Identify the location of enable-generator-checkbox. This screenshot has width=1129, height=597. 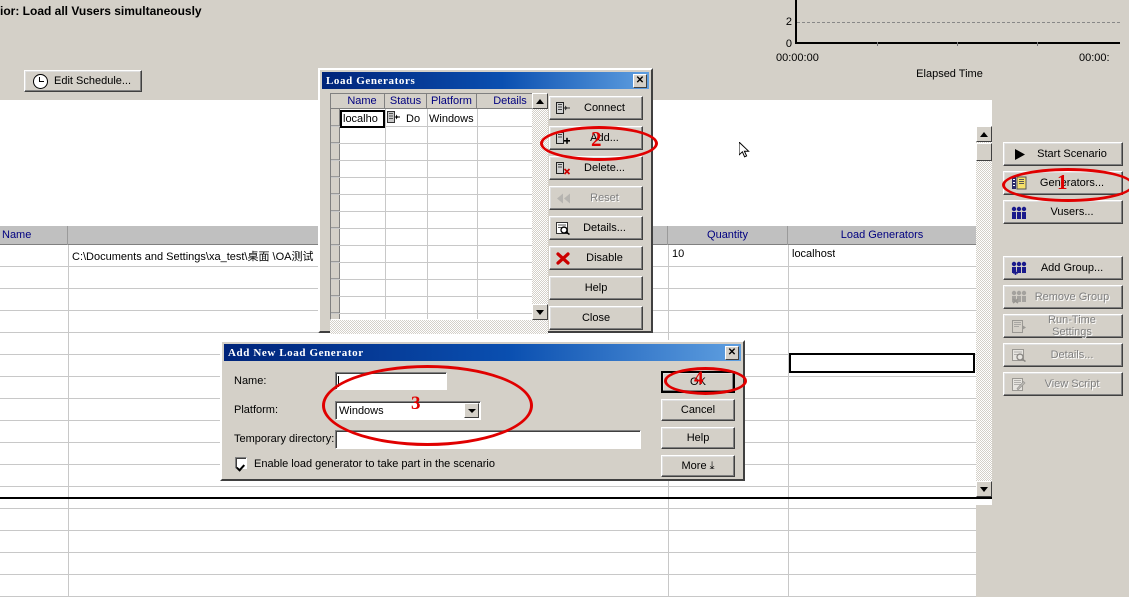
(241, 463).